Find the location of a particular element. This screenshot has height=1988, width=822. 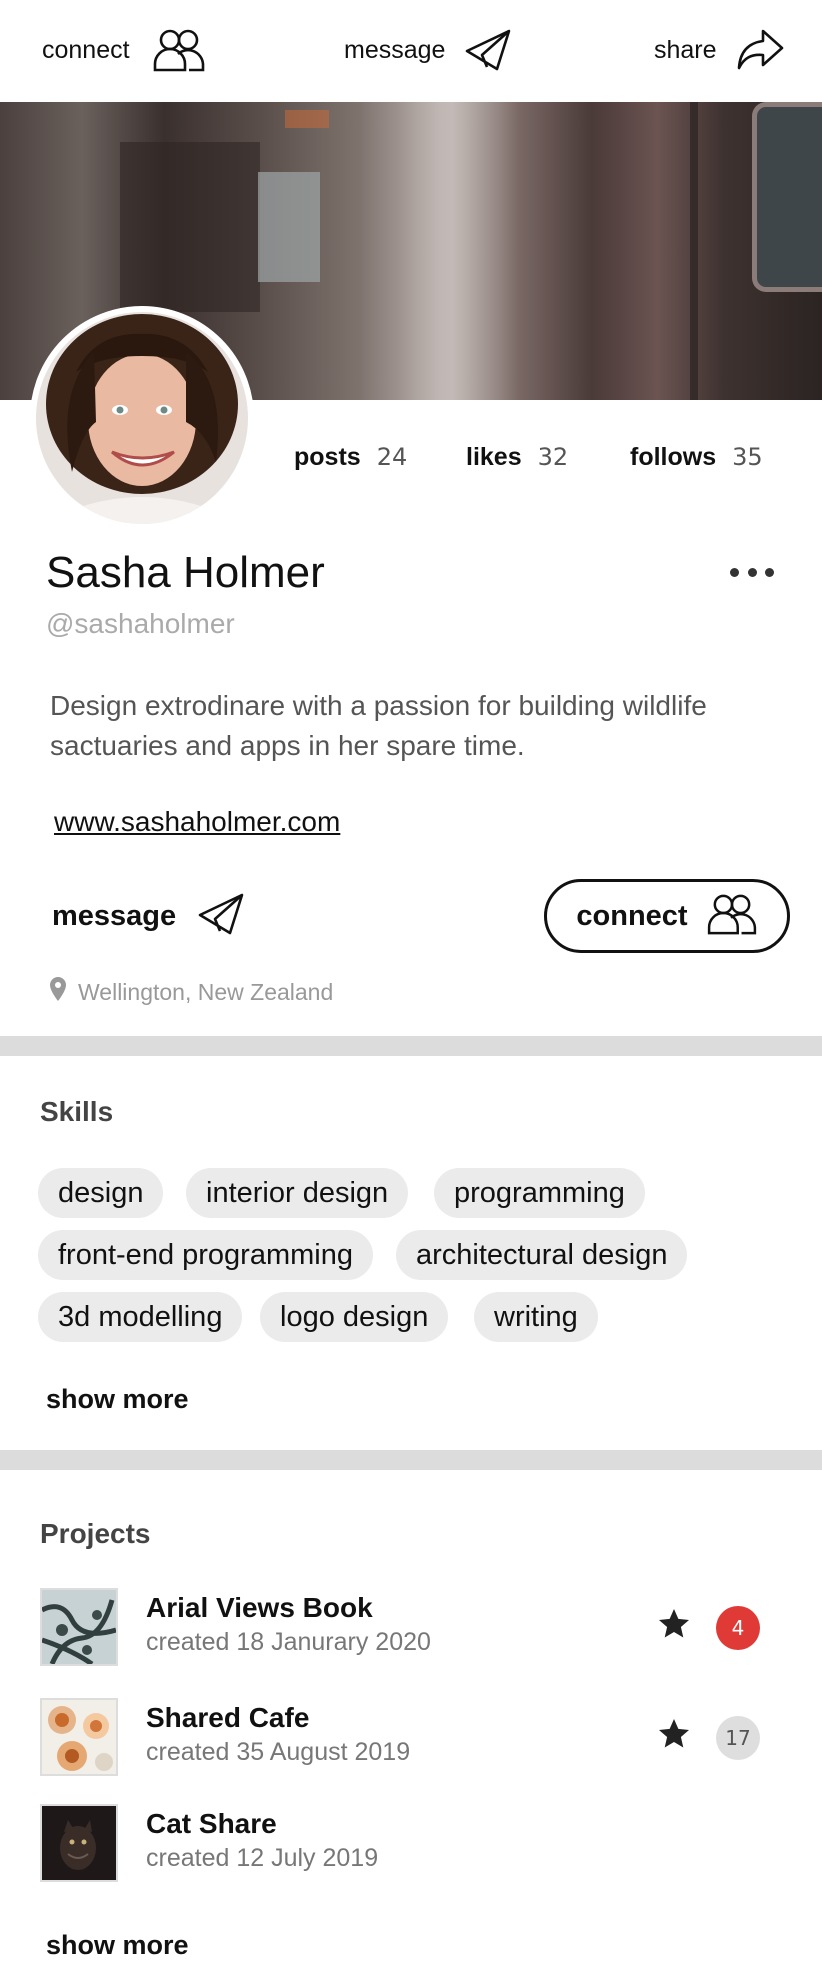

skill-chip: front-end programming is located at coordinates (205, 1255).